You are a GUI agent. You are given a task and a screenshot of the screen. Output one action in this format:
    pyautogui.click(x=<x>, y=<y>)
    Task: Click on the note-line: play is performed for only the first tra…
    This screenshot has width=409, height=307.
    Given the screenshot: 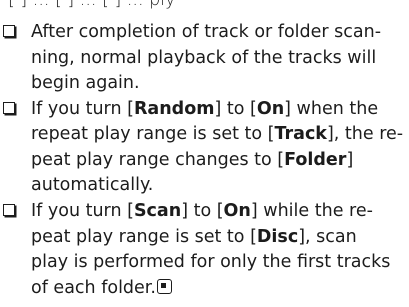 What is the action you would take?
    pyautogui.click(x=211, y=262)
    